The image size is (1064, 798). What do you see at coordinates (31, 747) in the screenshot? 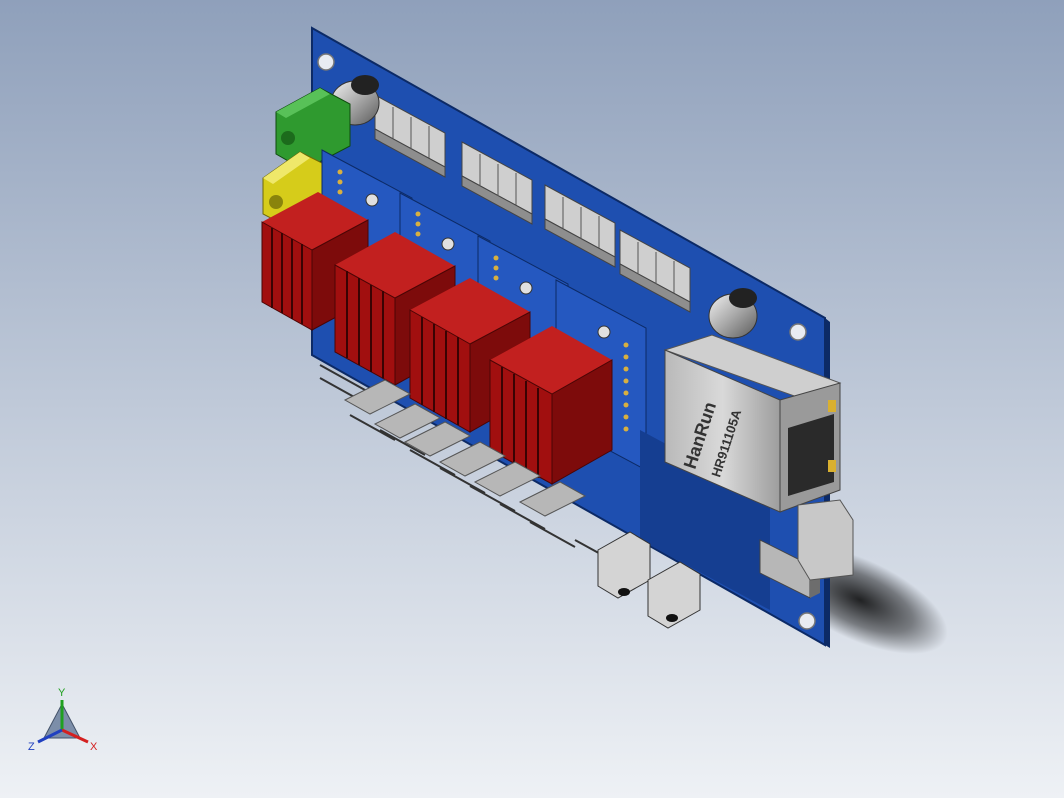
I see `triad-z-label: Z` at bounding box center [31, 747].